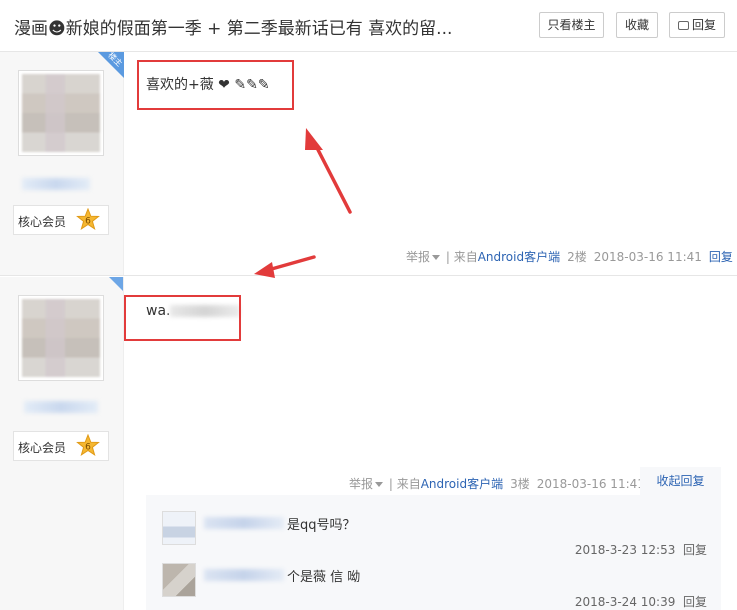  I want to click on floor-number: 3楼, so click(520, 484).